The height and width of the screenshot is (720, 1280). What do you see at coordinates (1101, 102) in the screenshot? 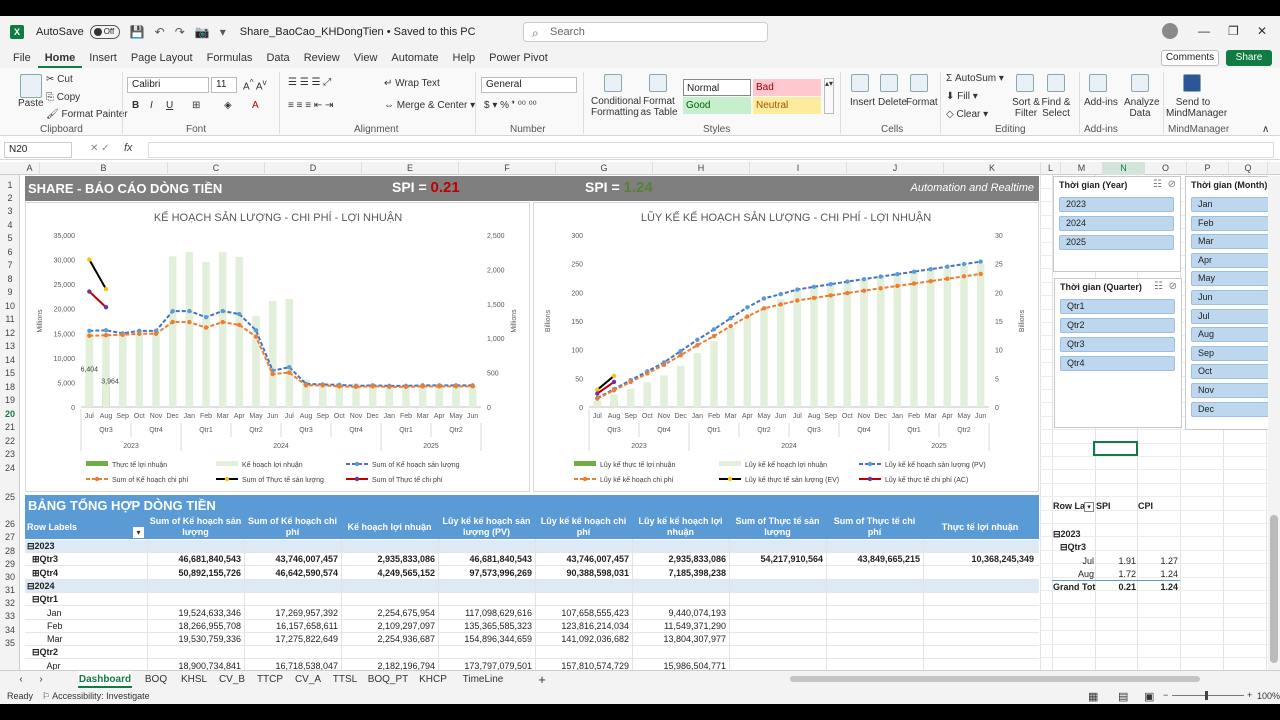
I see `add-ins-button: Add-ins` at bounding box center [1101, 102].